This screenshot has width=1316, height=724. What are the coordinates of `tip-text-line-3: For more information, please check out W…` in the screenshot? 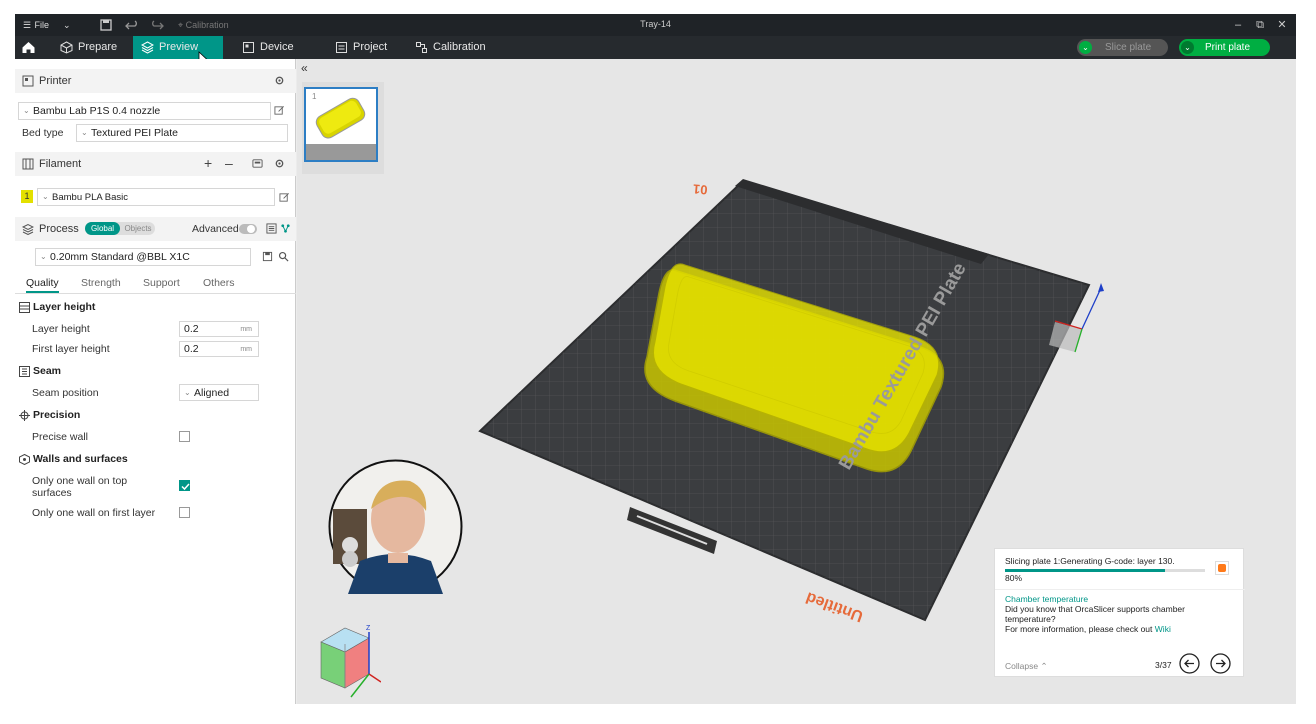 It's located at (1088, 629).